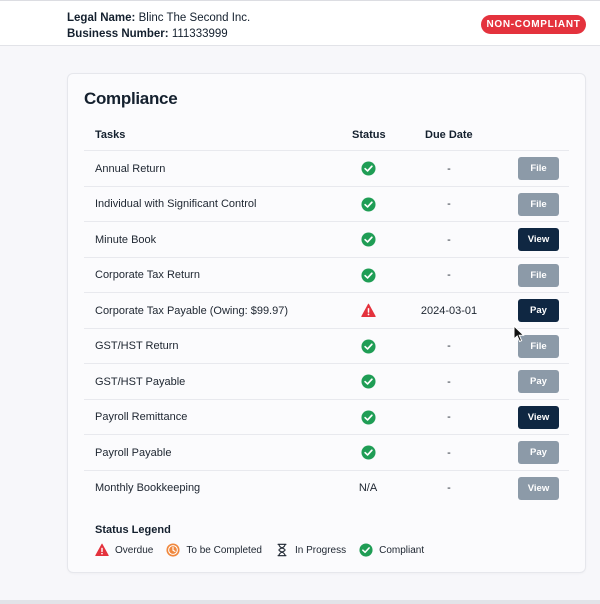 Image resolution: width=600 pixels, height=604 pixels. What do you see at coordinates (141, 417) in the screenshot?
I see `task-name: Payroll Remittance` at bounding box center [141, 417].